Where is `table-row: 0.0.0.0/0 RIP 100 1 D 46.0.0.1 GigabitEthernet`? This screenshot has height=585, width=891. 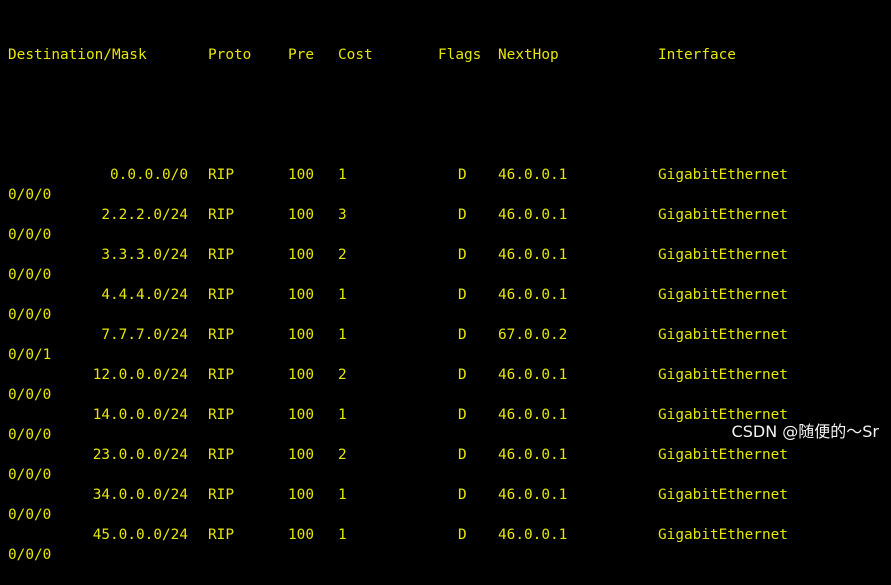 table-row: 0.0.0.0/0 RIP 100 1 D 46.0.0.1 GigabitEthernet is located at coordinates (445, 175).